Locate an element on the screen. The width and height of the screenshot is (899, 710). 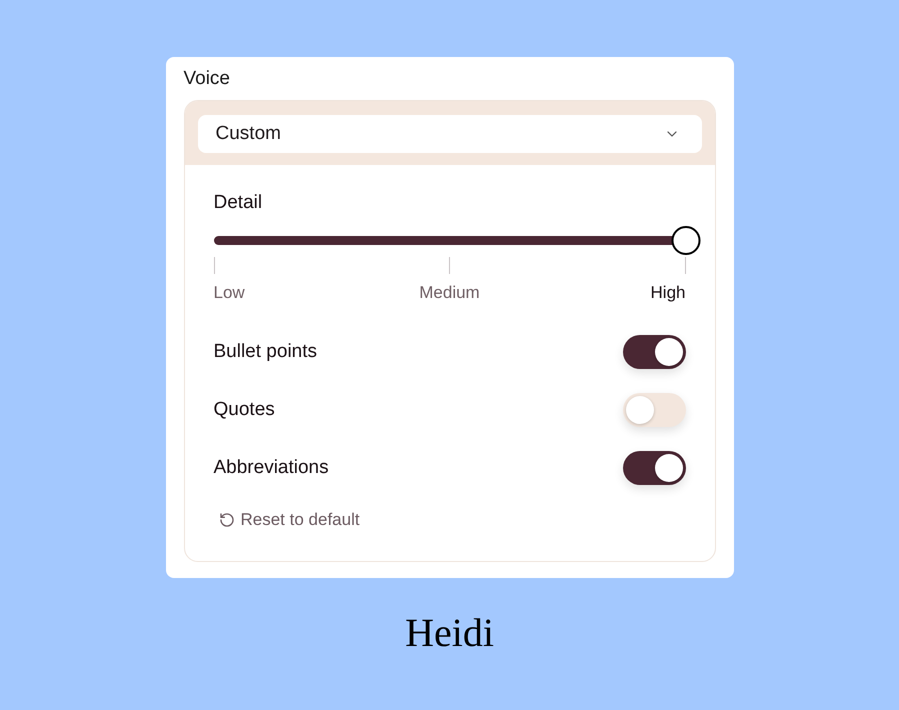
slider-label: Detail is located at coordinates (239, 203).